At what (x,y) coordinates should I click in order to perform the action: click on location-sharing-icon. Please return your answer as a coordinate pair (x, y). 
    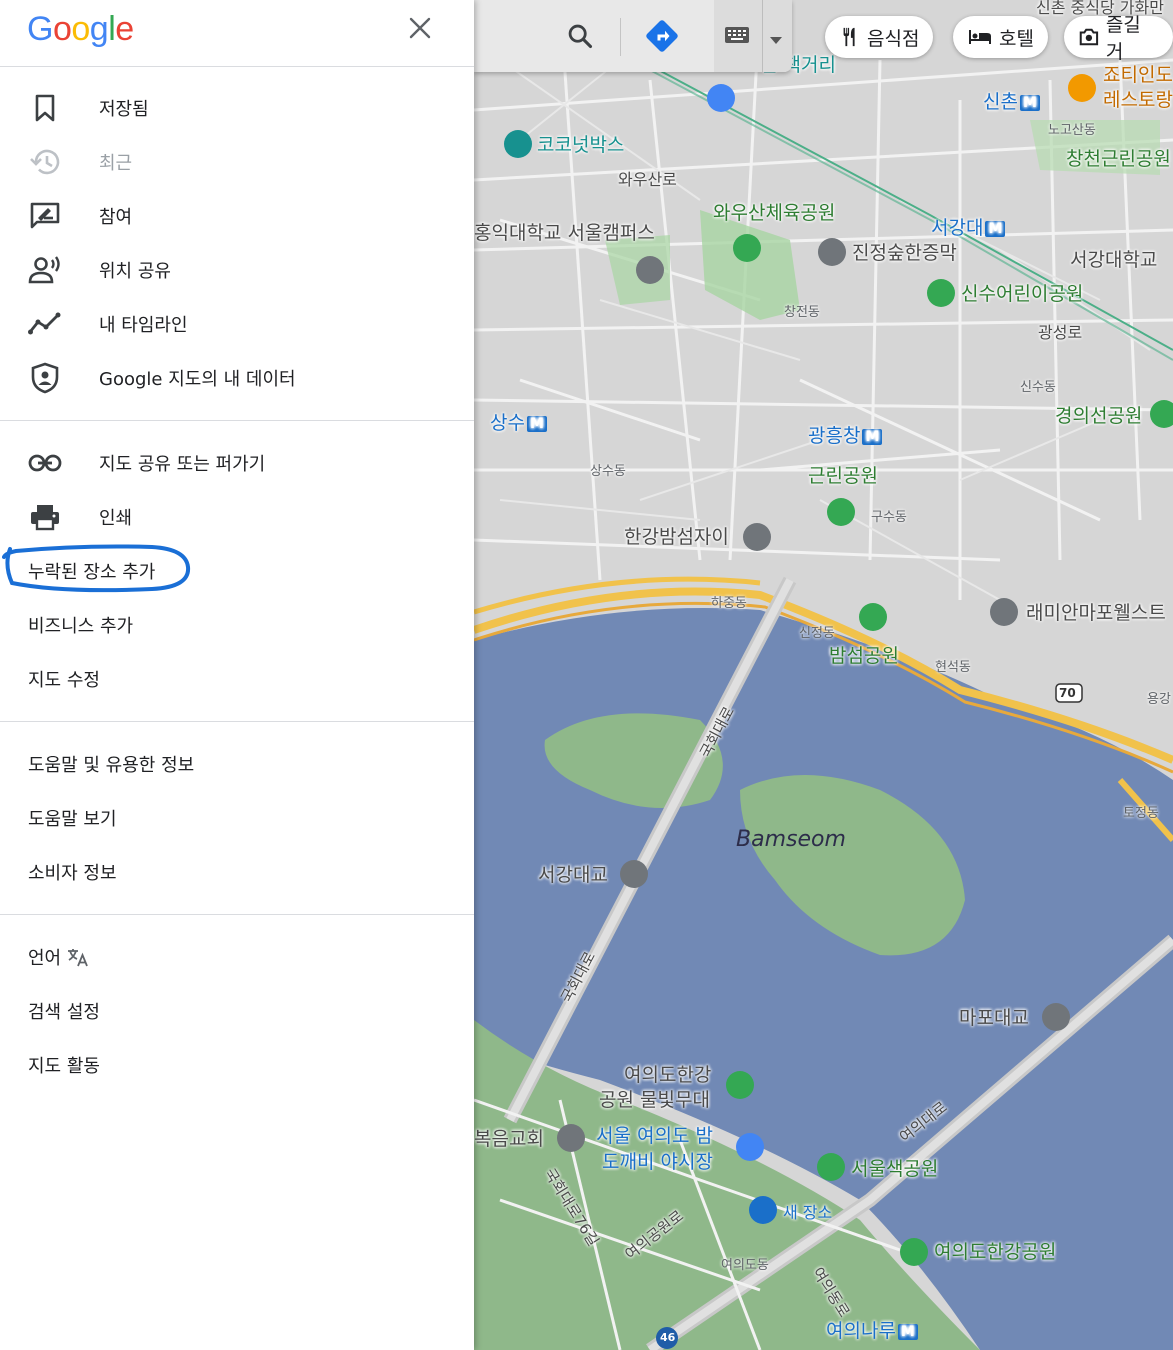
    Looking at the image, I should click on (45, 270).